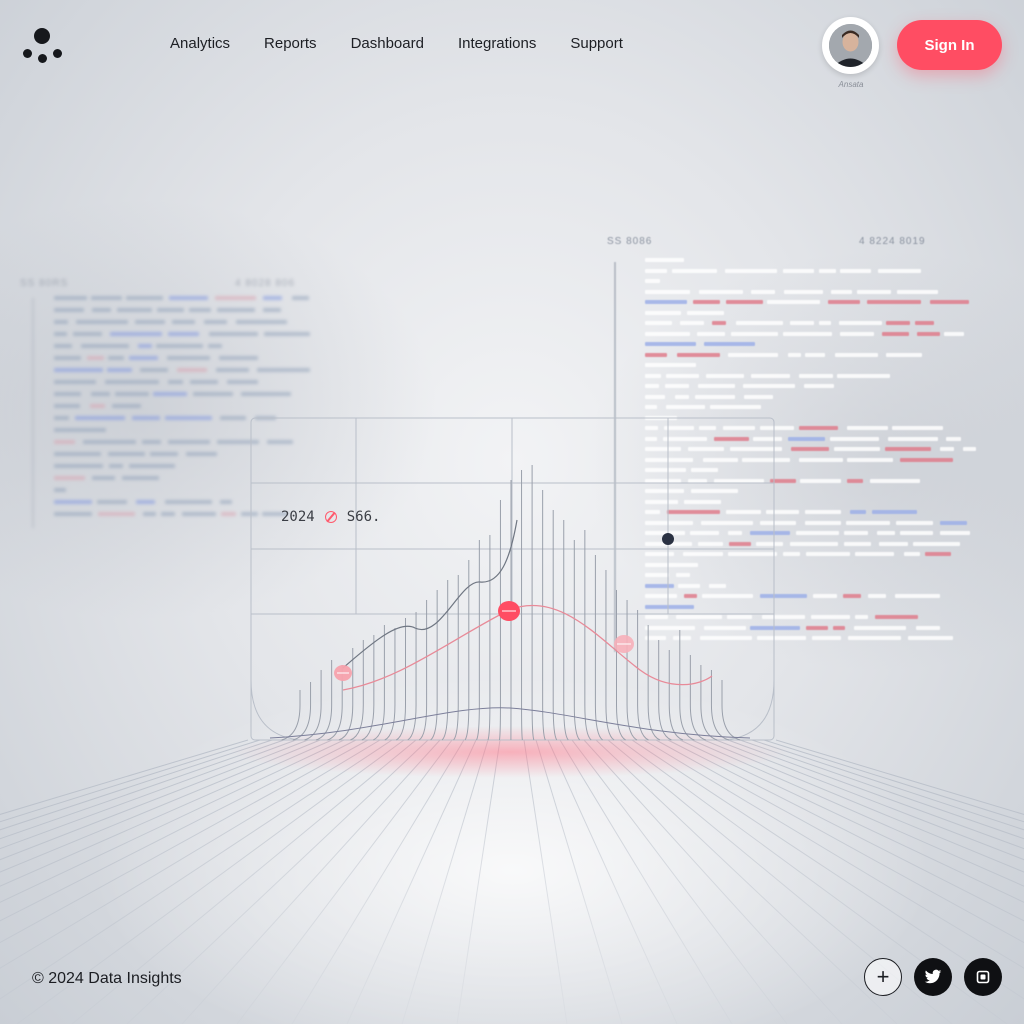 Image resolution: width=1024 pixels, height=1024 pixels. I want to click on plus-icon: +, so click(883, 976).